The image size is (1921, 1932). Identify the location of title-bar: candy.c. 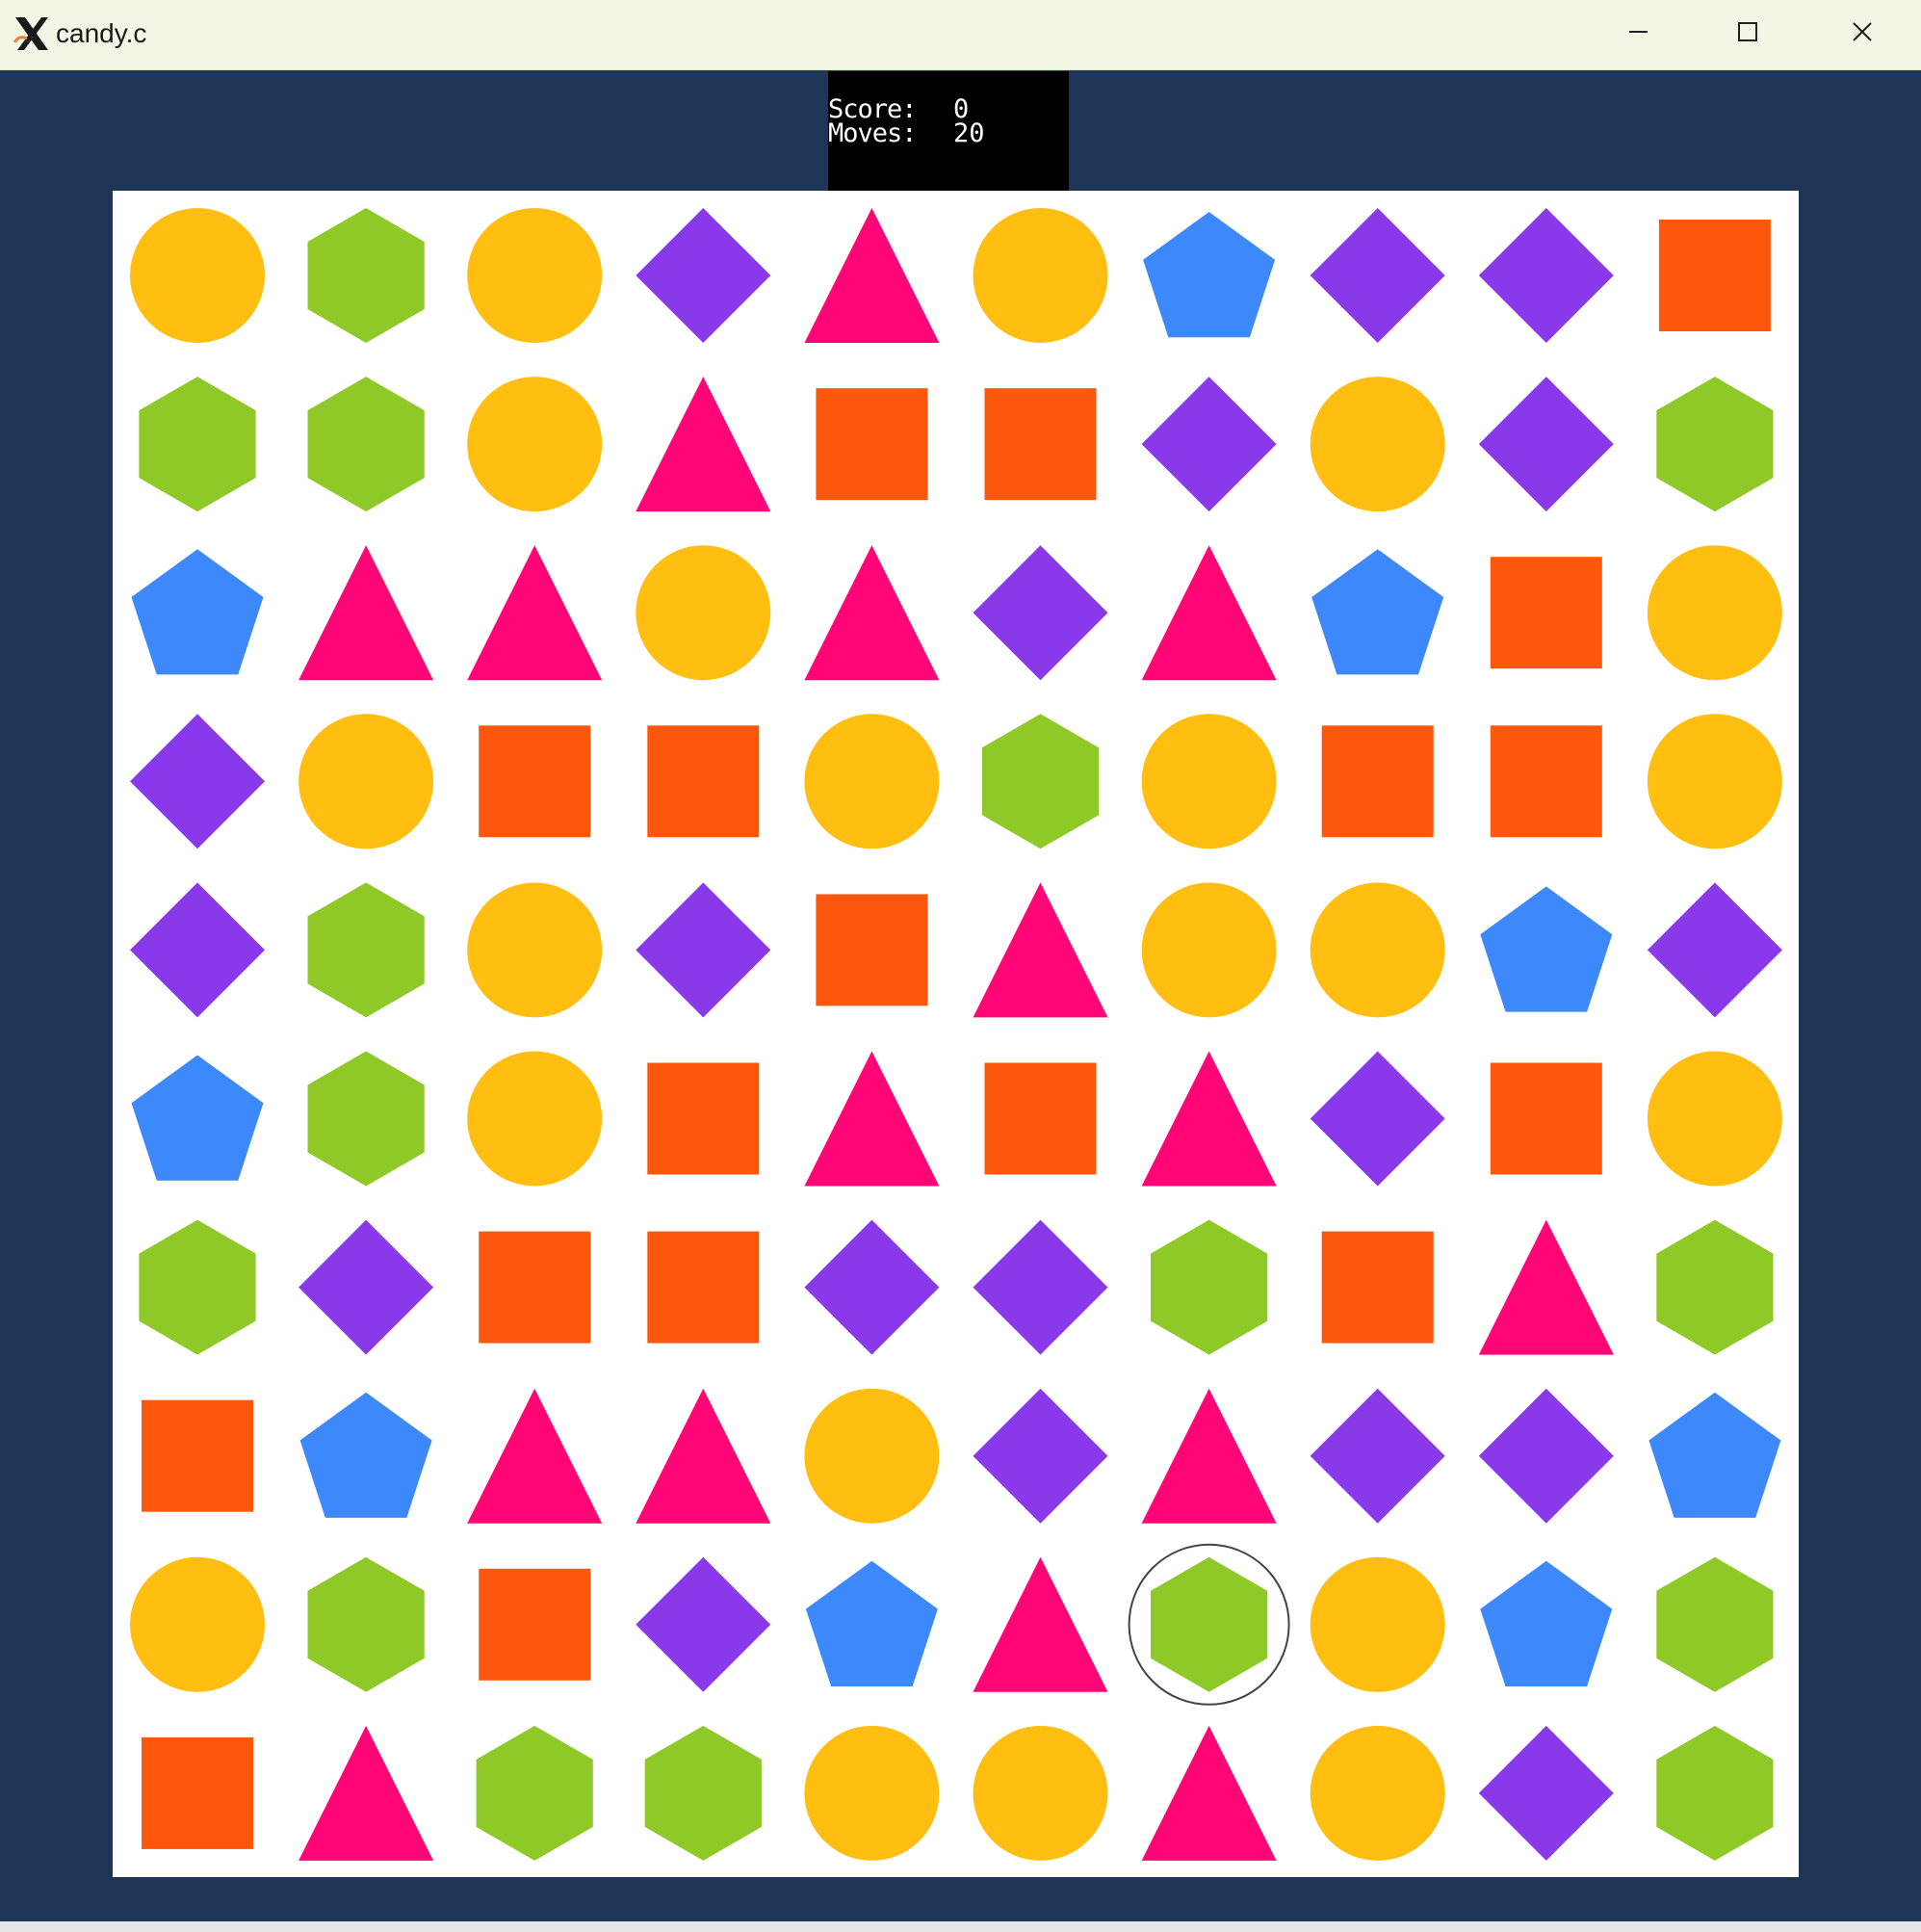
(960, 35).